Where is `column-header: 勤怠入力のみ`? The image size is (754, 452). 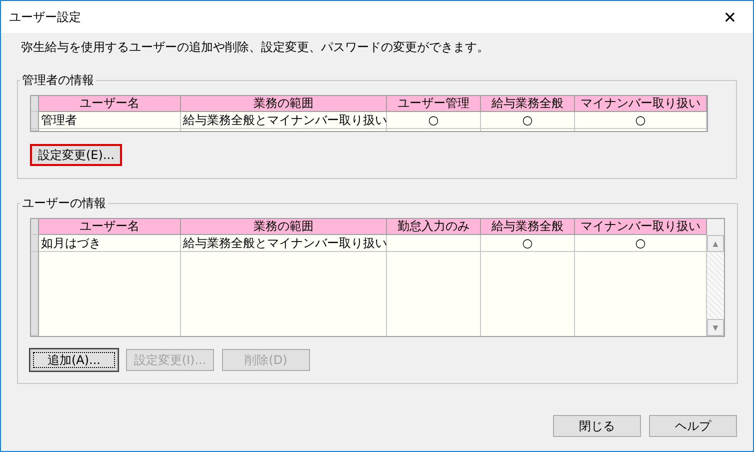 column-header: 勤怠入力のみ is located at coordinates (434, 227).